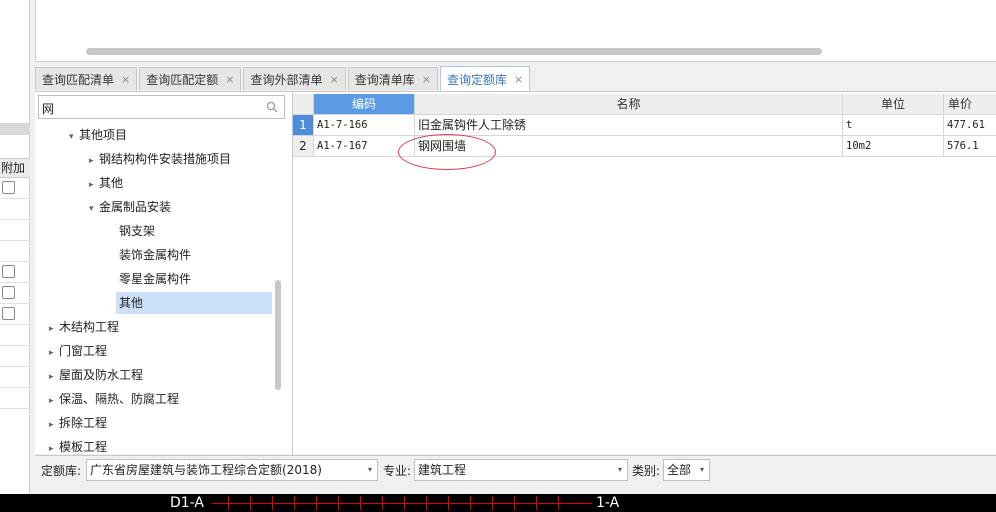 Image resolution: width=996 pixels, height=512 pixels. What do you see at coordinates (61, 471) in the screenshot?
I see `quota-library-label: 定额库:` at bounding box center [61, 471].